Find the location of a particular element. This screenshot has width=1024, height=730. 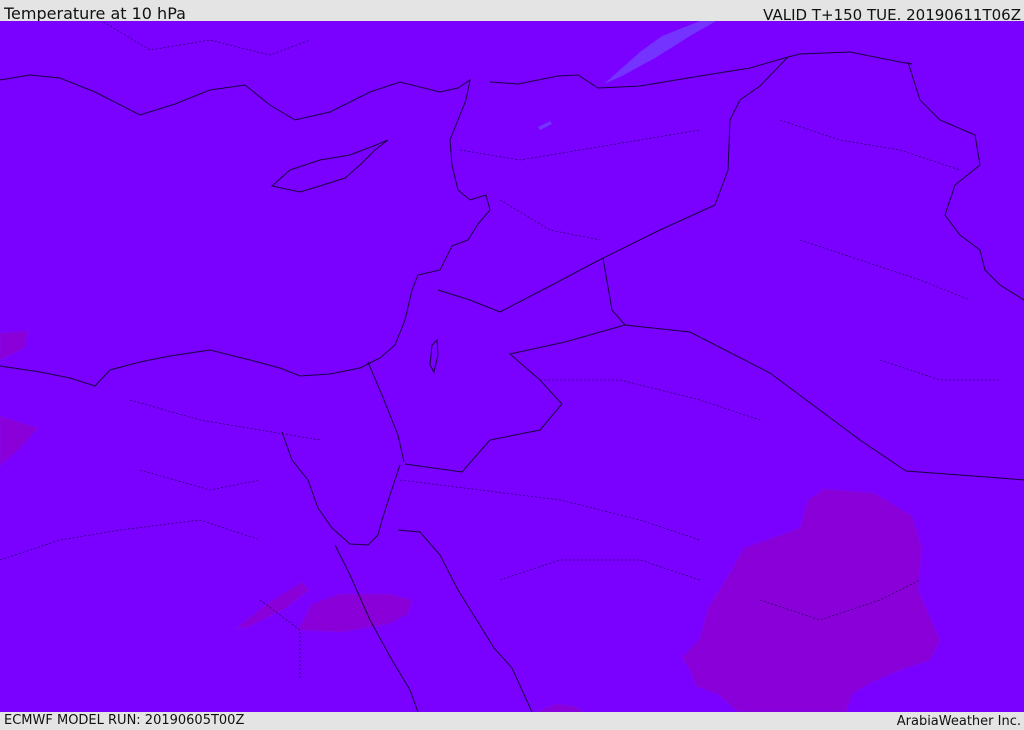

model-run-label: ECMWF MODEL RUN: 20190605T00Z is located at coordinates (124, 720).